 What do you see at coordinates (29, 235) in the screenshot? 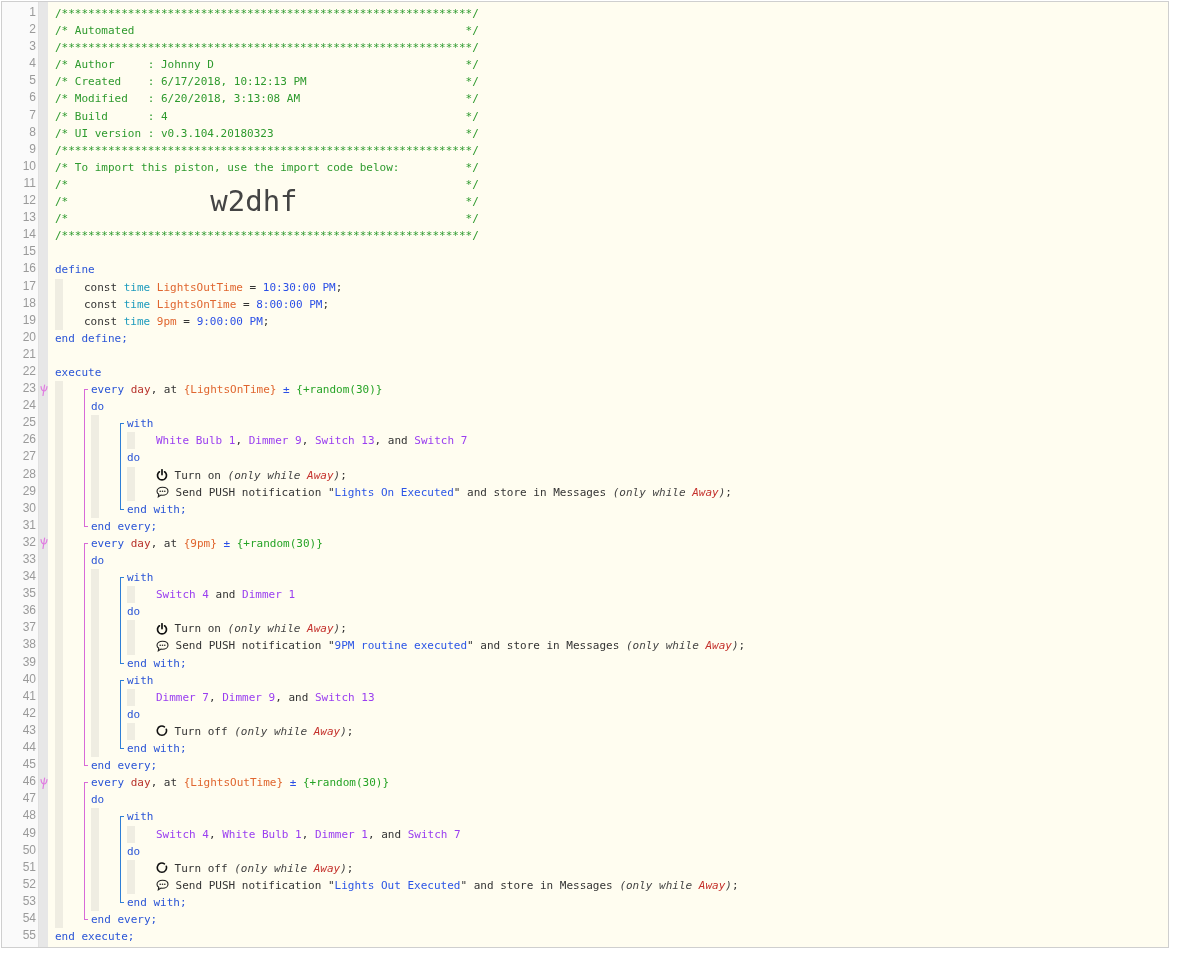
I see `line-number: 14` at bounding box center [29, 235].